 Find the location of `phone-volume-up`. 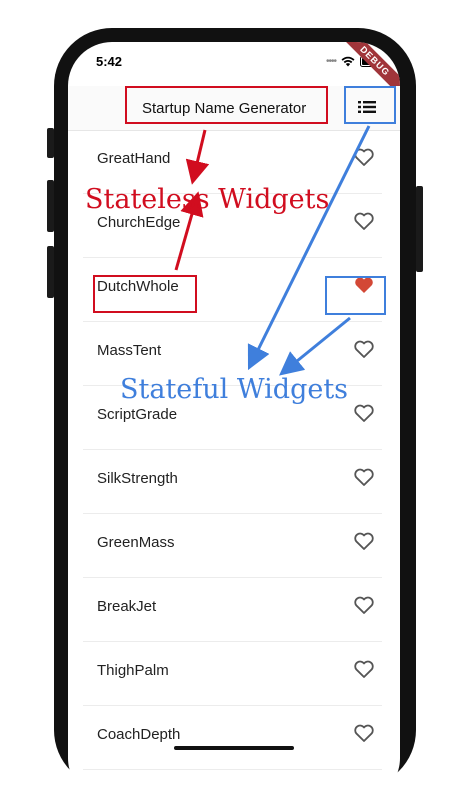

phone-volume-up is located at coordinates (50, 206).